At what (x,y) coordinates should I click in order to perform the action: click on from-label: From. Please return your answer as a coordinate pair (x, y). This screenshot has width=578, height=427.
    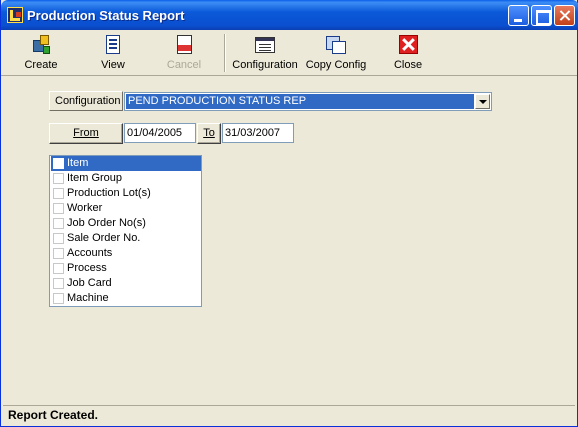
    Looking at the image, I should click on (86, 133).